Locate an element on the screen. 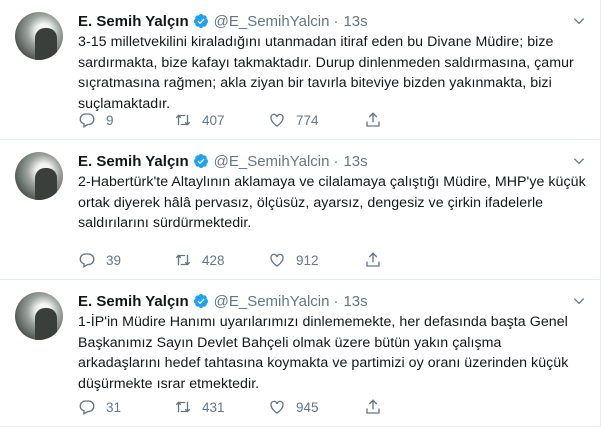 This screenshot has width=601, height=427. retweet-count: 407 is located at coordinates (213, 120).